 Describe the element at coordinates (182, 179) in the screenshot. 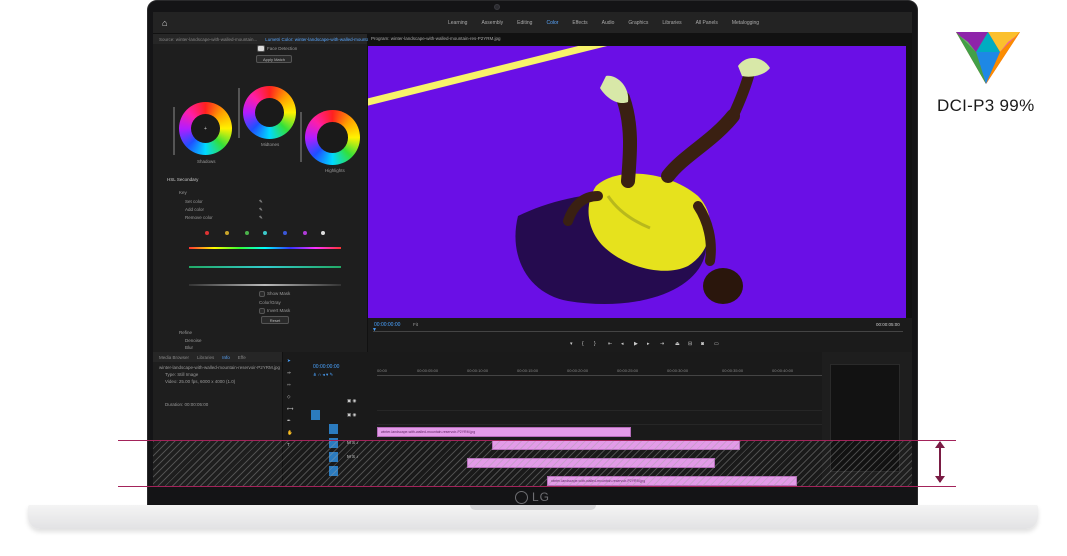

I see `hsl-secondary-heading: HSL Secondary` at that location.